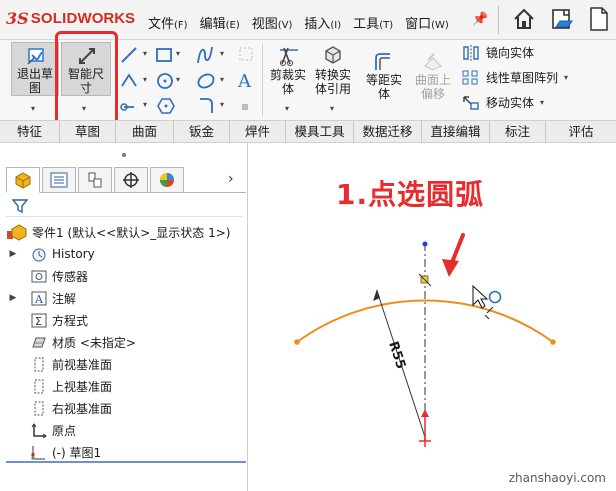  I want to click on tab-sheet-metal: 钣金, so click(202, 132).